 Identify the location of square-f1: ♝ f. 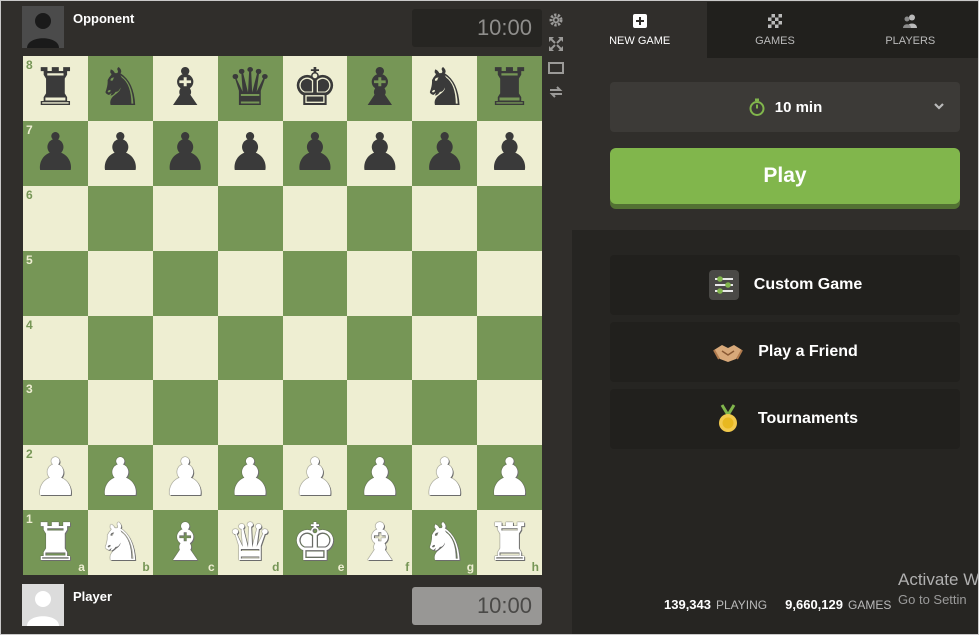
(380, 542).